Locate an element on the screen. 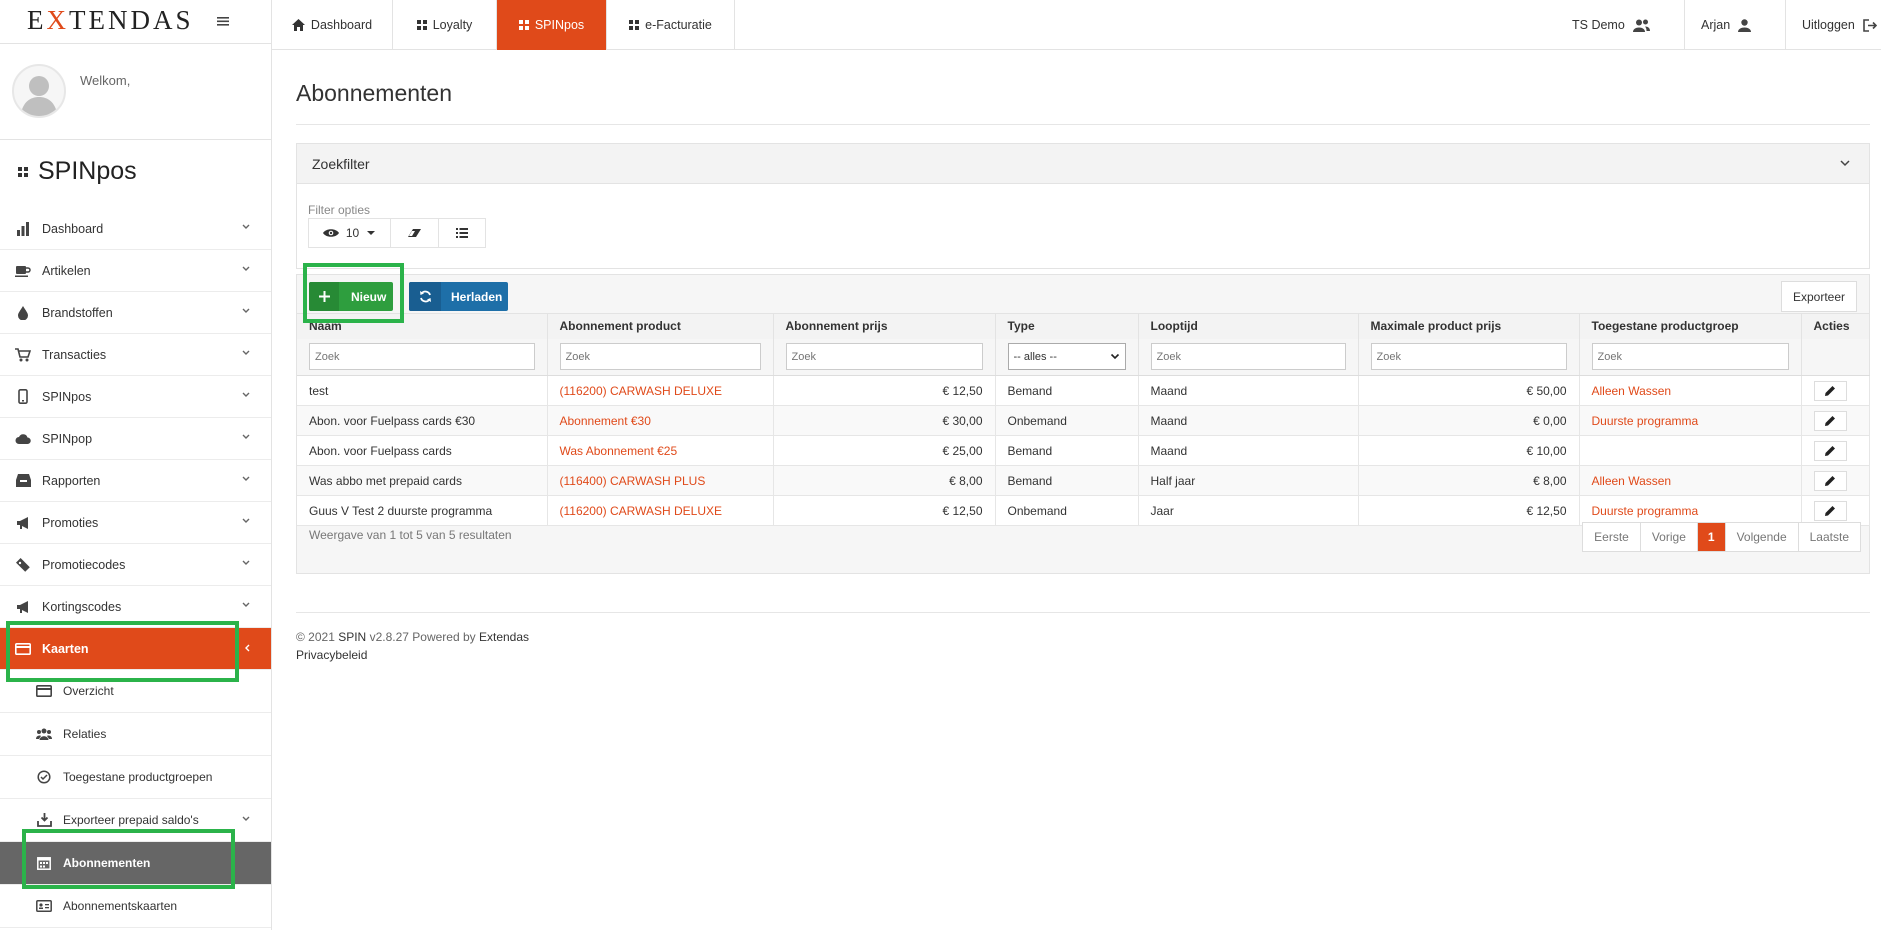 Image resolution: width=1881 pixels, height=930 pixels. tab-dashboard: Dashboard is located at coordinates (332, 25).